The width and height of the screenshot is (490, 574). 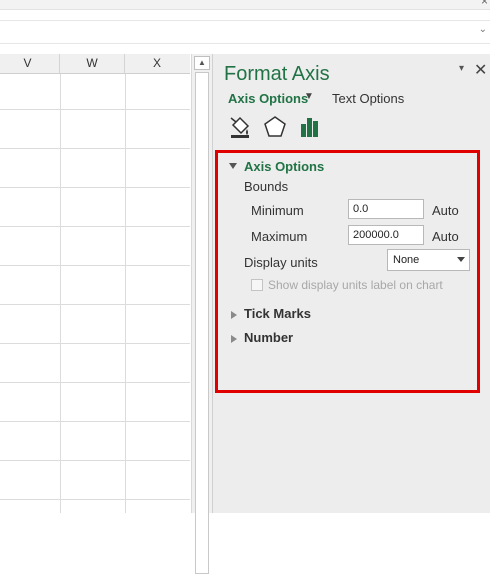 What do you see at coordinates (268, 337) in the screenshot?
I see `number-label: Number` at bounding box center [268, 337].